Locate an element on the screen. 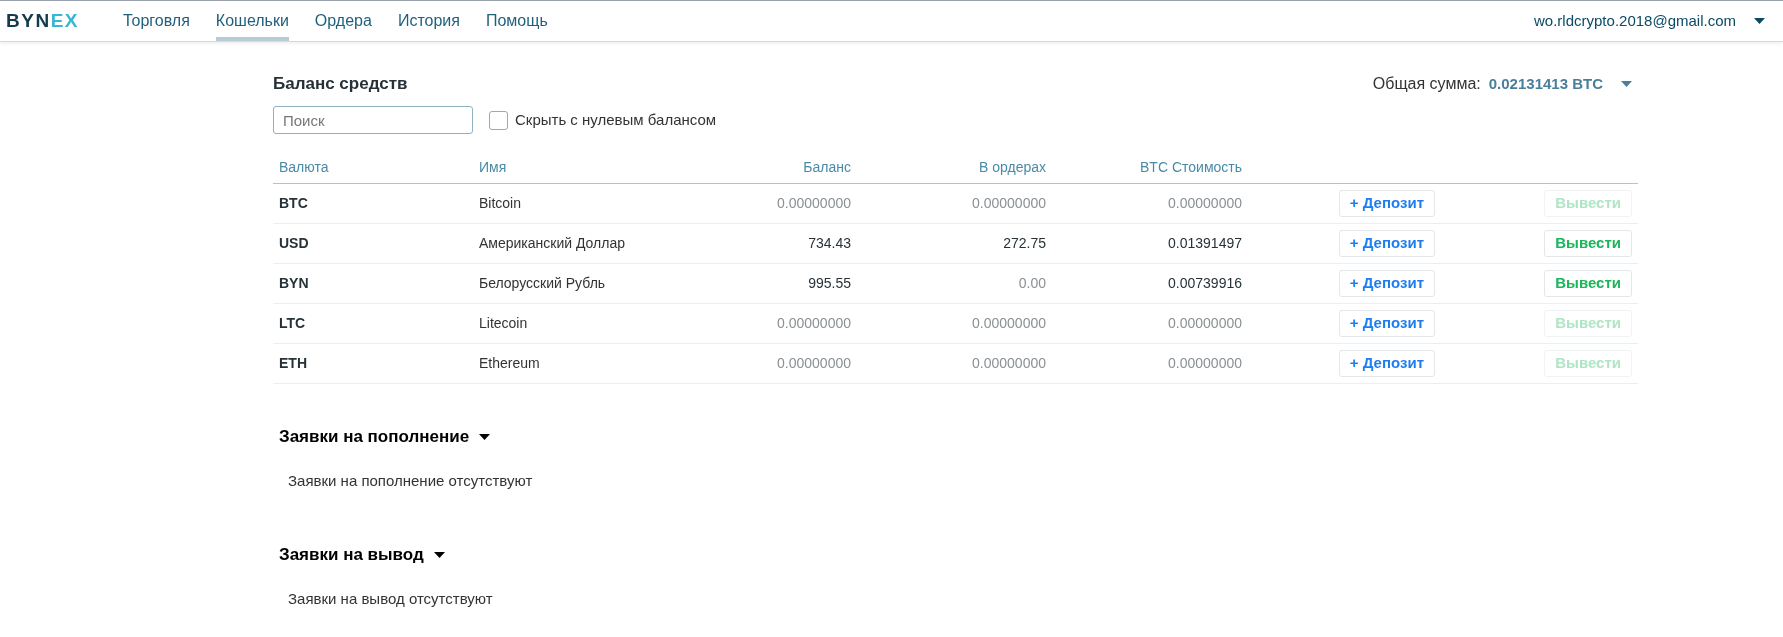  column-header: Баланс is located at coordinates (827, 167).